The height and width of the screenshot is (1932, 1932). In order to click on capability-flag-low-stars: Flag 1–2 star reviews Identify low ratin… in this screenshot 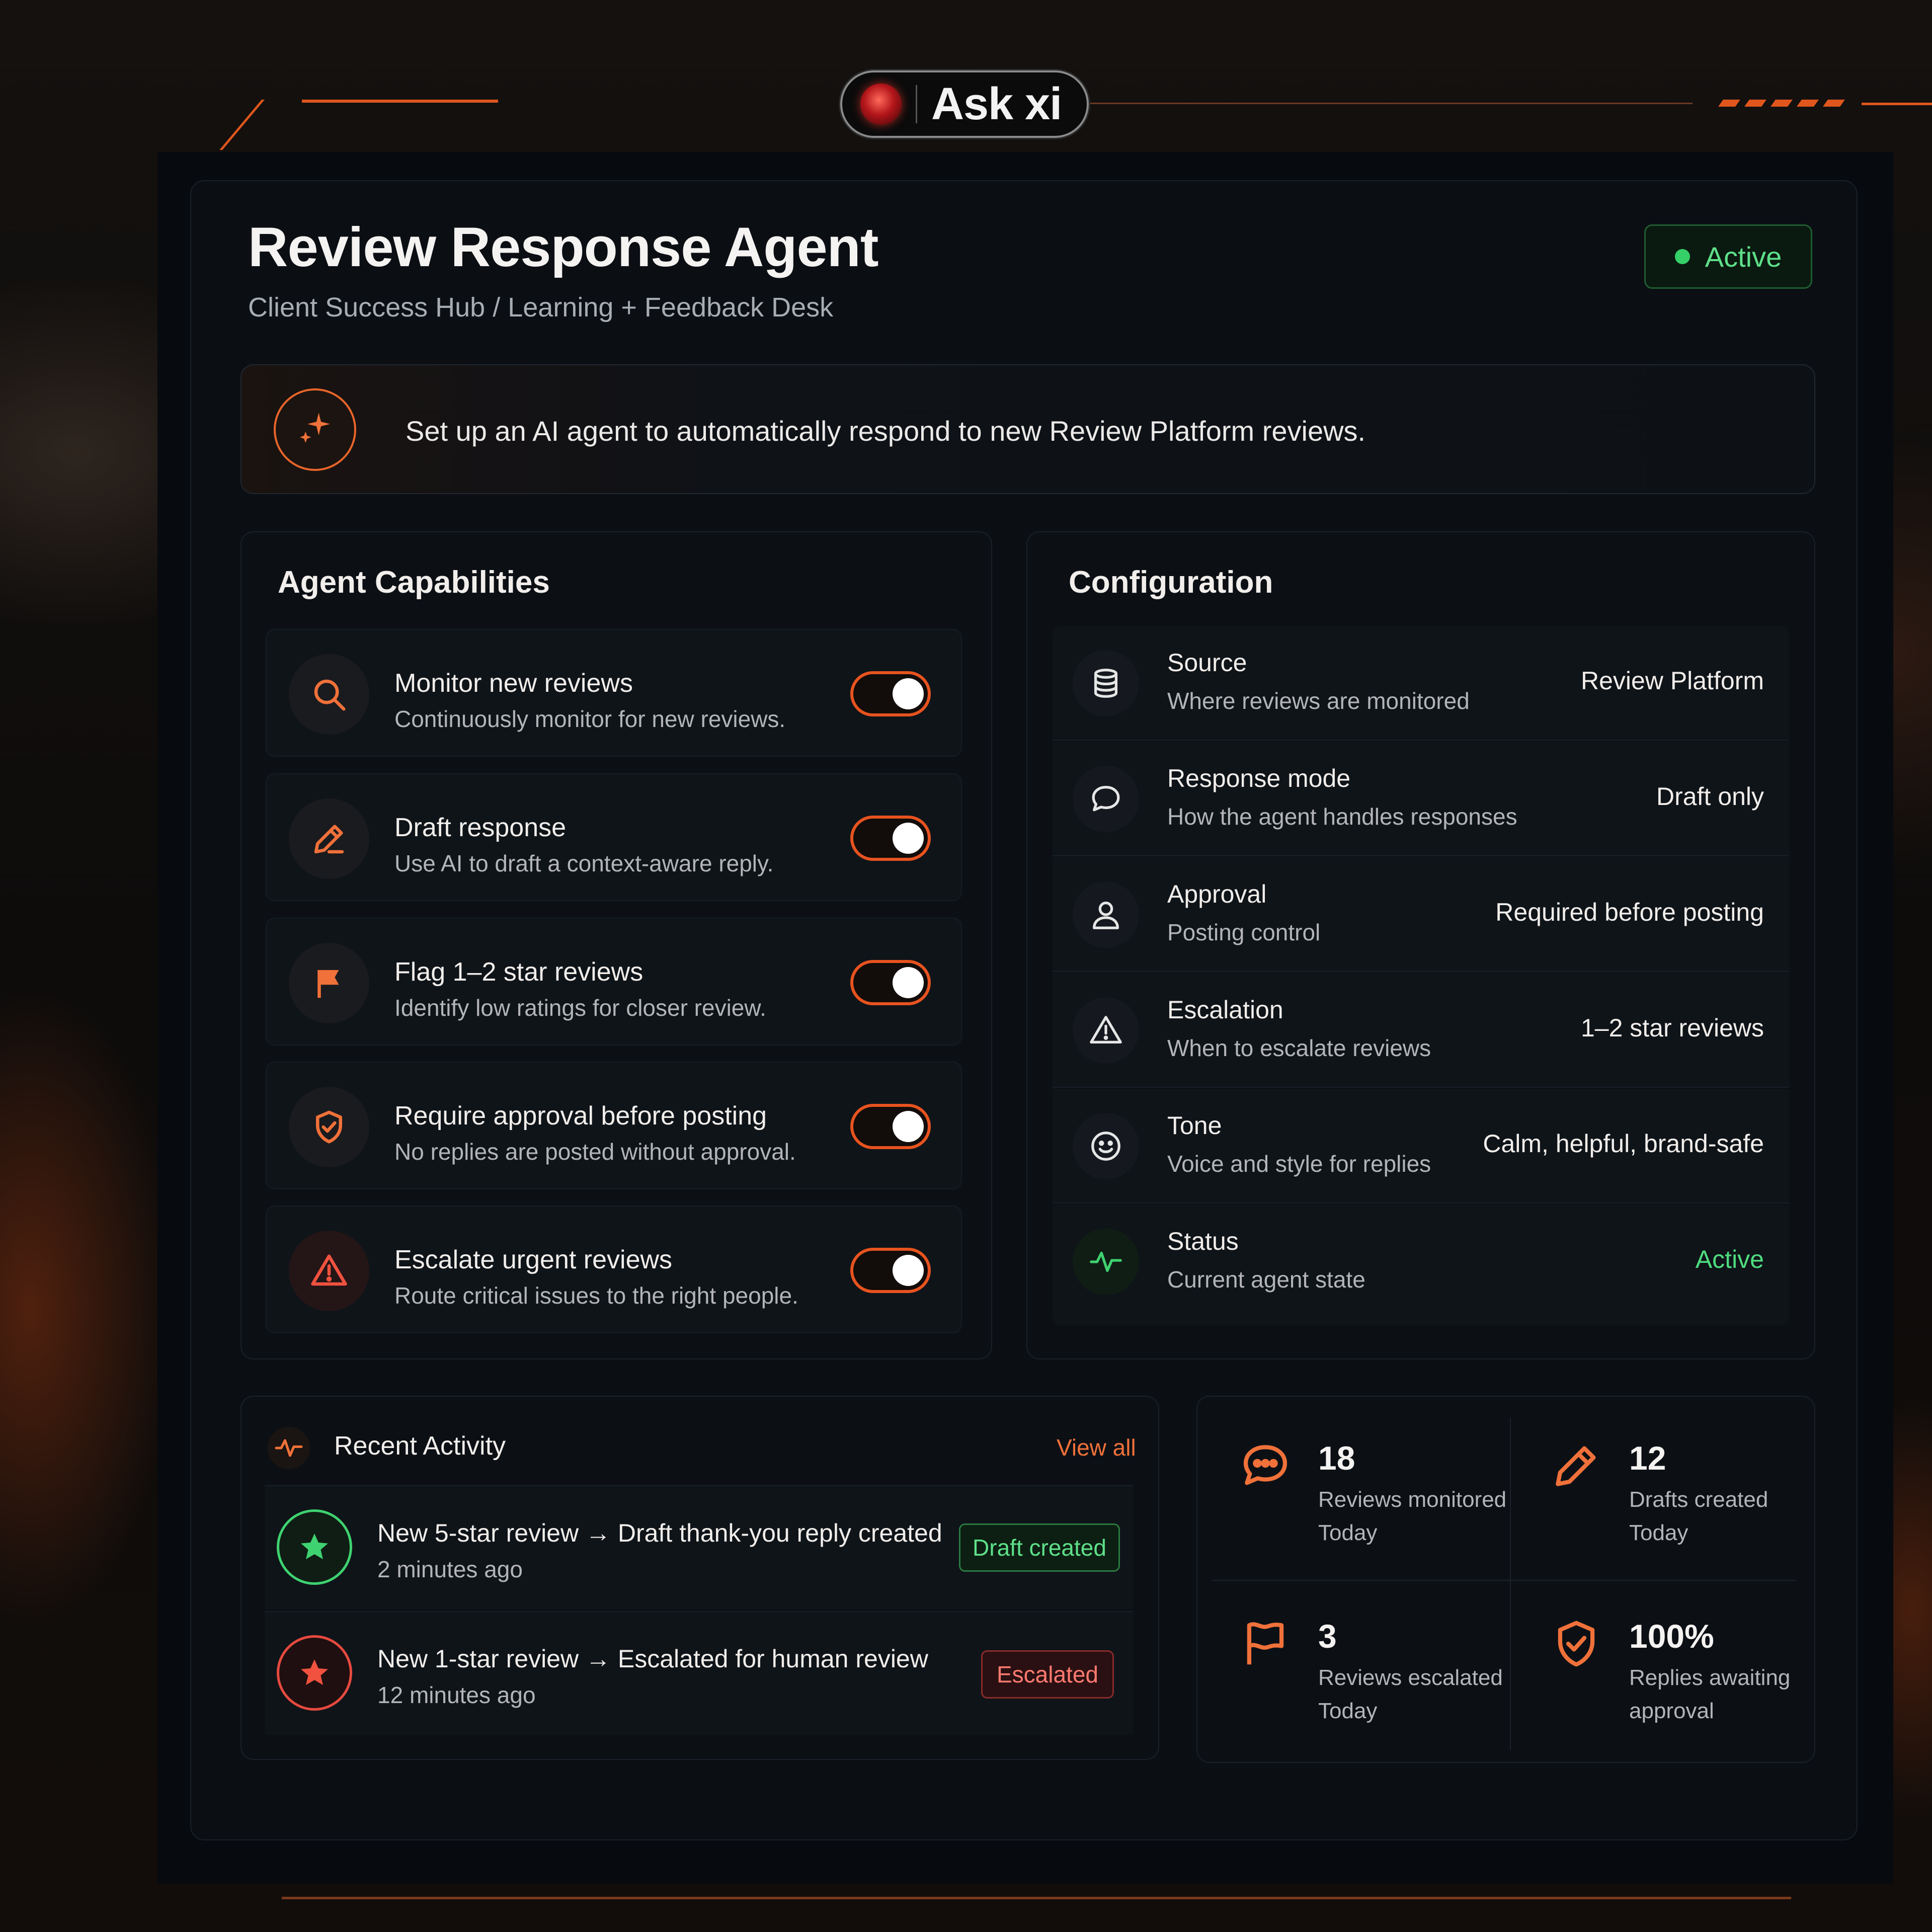, I will do `click(614, 981)`.